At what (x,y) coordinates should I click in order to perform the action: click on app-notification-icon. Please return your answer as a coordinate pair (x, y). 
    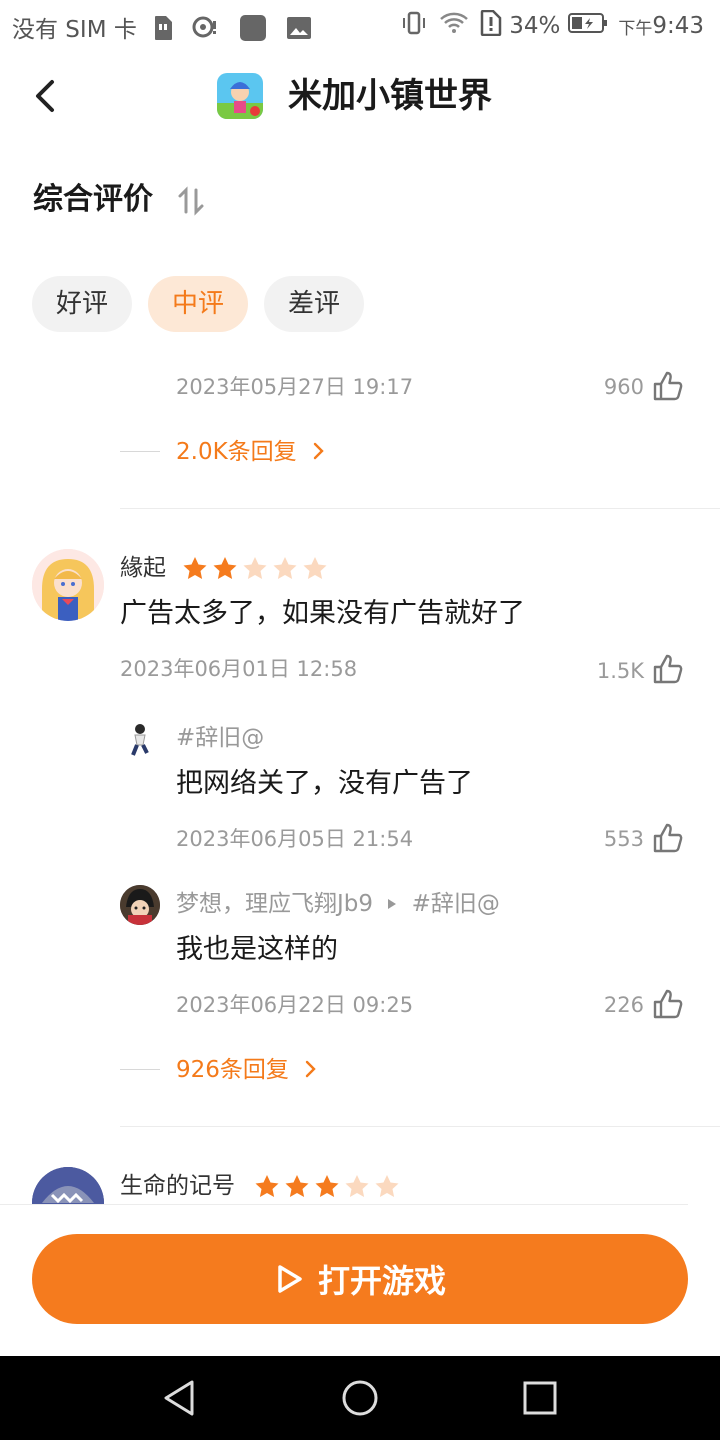
    Looking at the image, I should click on (253, 31).